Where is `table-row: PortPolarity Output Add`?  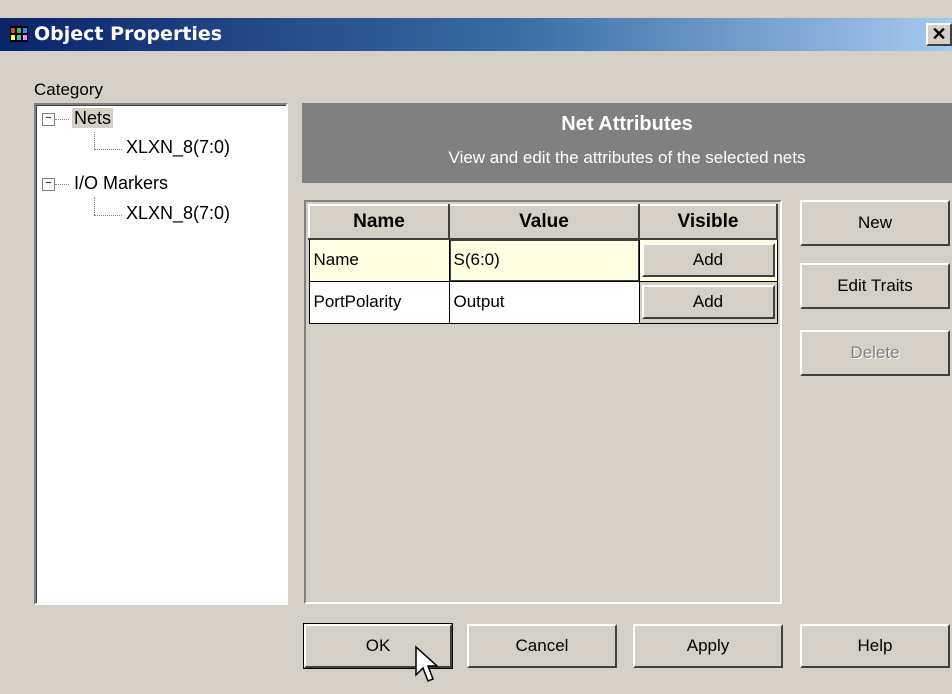 table-row: PortPolarity Output Add is located at coordinates (543, 302).